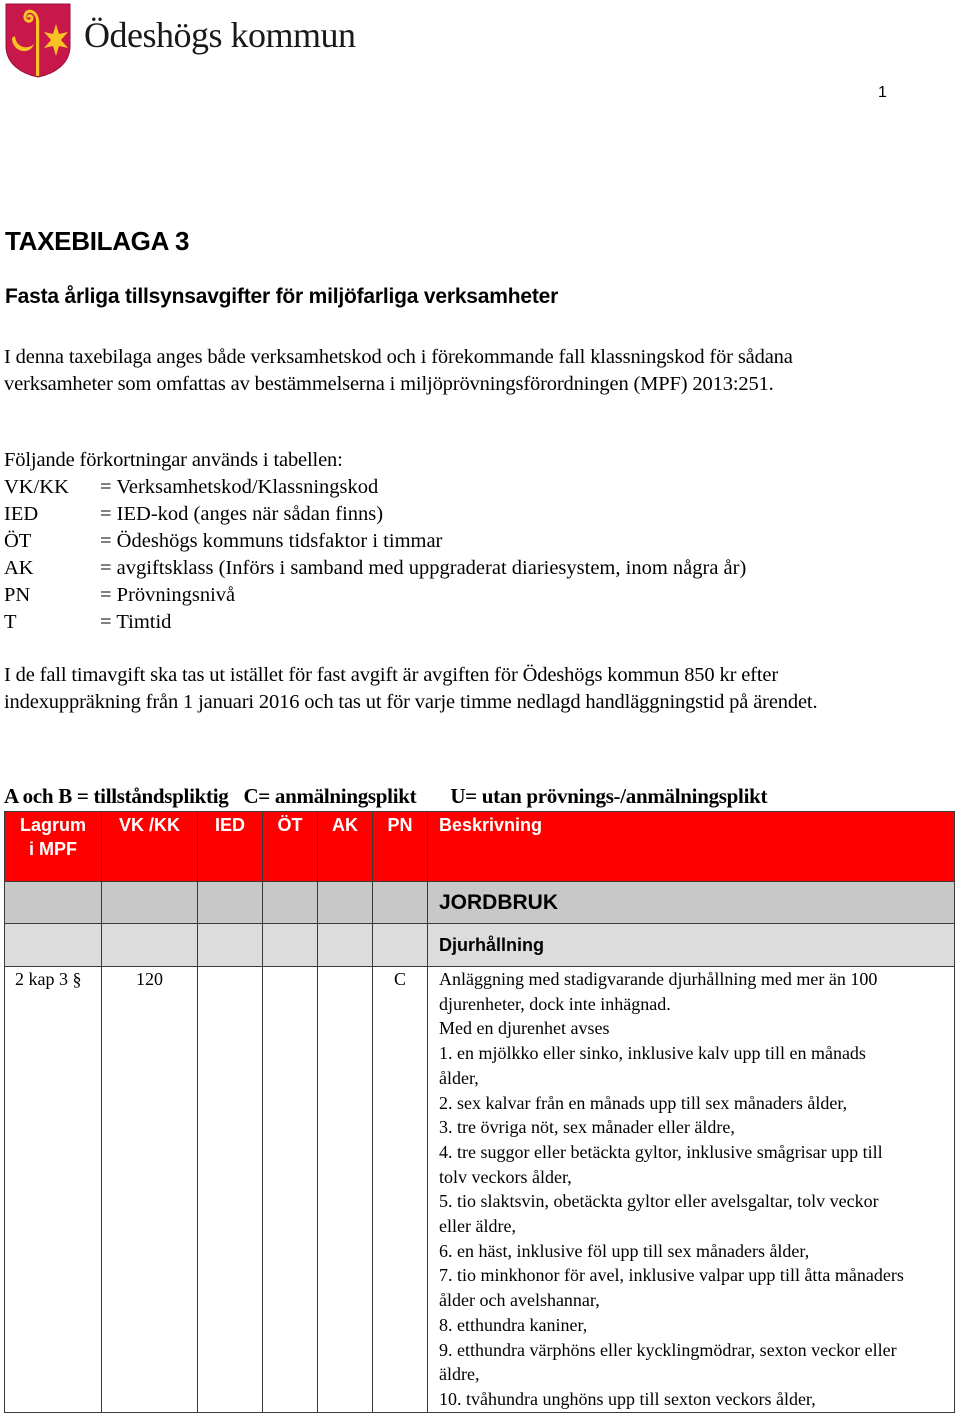 The width and height of the screenshot is (960, 1413). I want to click on category-row: JORDBRUK, so click(479, 902).